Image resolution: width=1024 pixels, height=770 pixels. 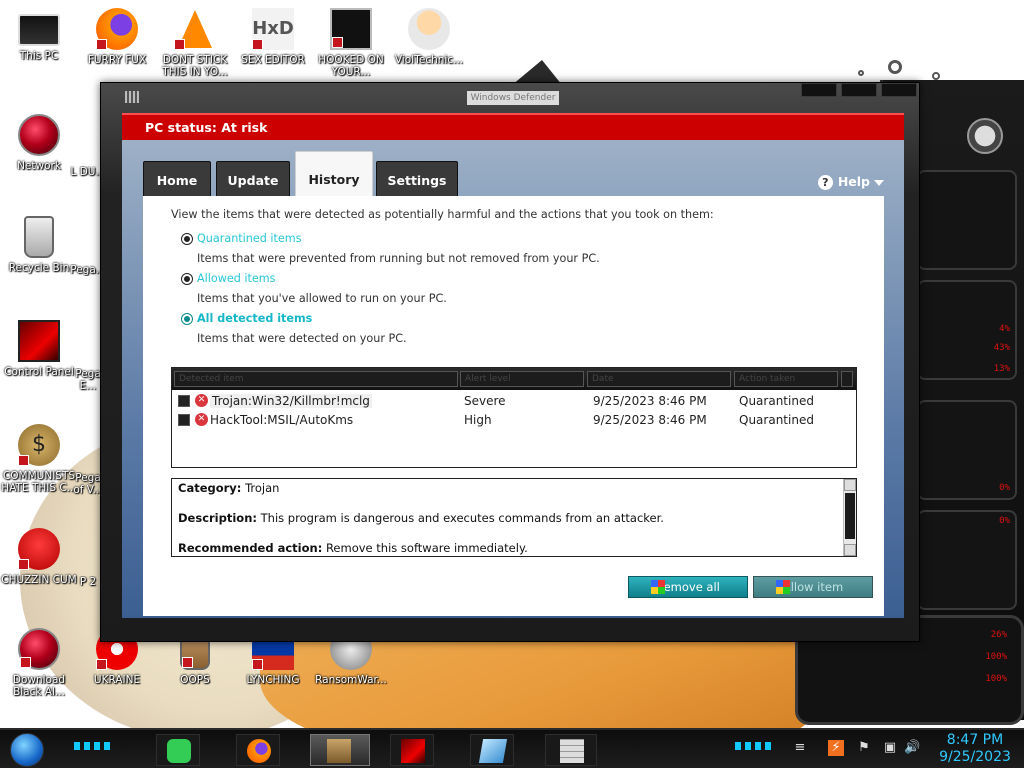 What do you see at coordinates (178, 750) in the screenshot?
I see `taskbar-notes` at bounding box center [178, 750].